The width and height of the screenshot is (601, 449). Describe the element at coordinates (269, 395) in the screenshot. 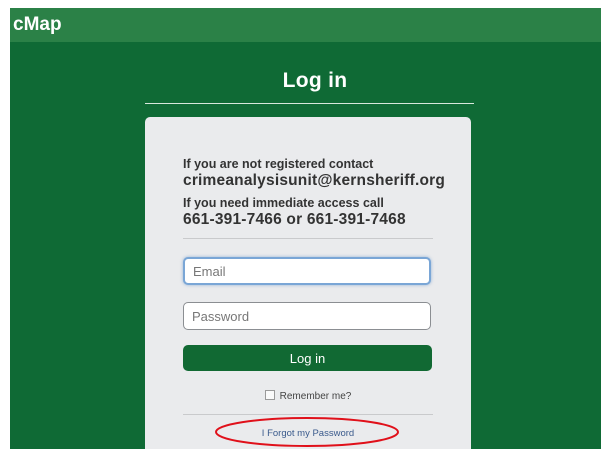

I see `remember-me-checkbox` at that location.